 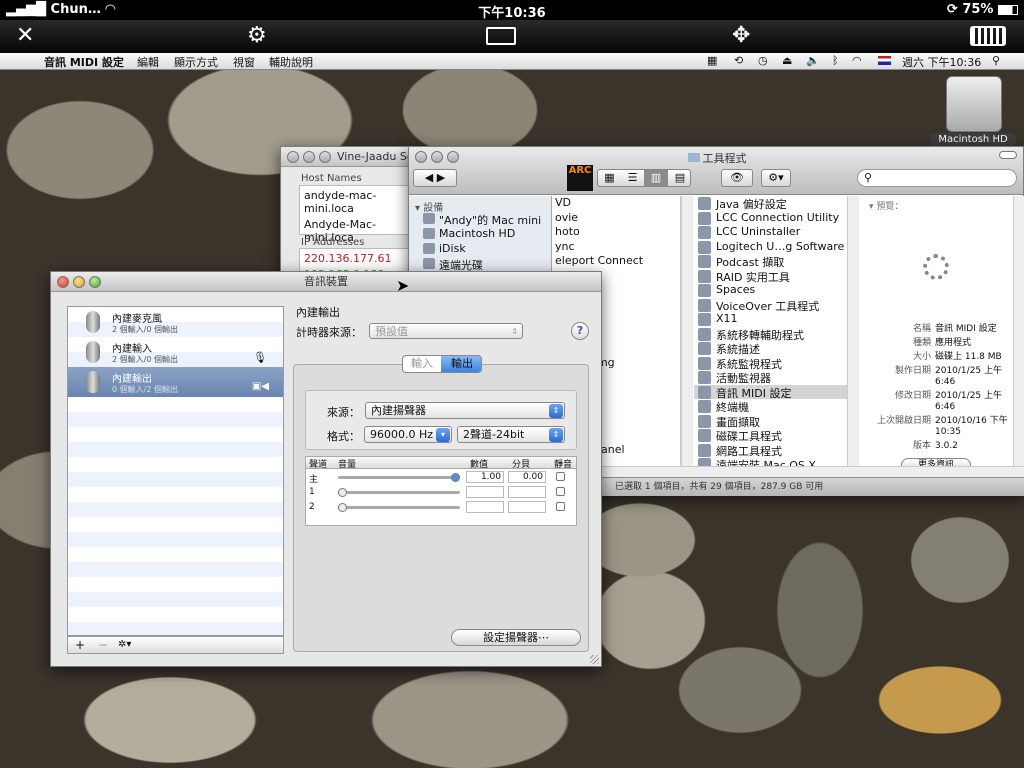 What do you see at coordinates (771, 290) in the screenshot?
I see `utility-item: Spaces` at bounding box center [771, 290].